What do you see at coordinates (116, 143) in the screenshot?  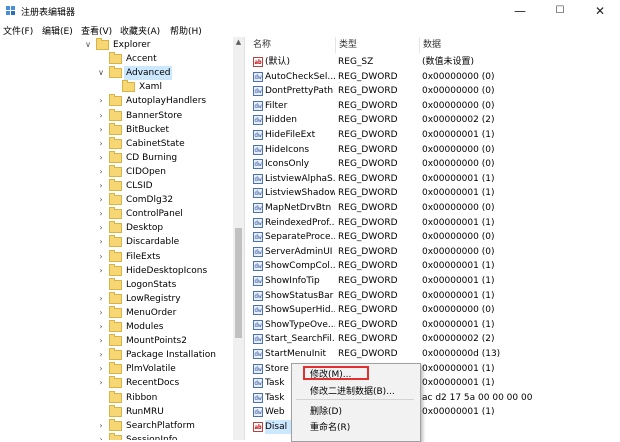 I see `tree-item: › CabinetState` at bounding box center [116, 143].